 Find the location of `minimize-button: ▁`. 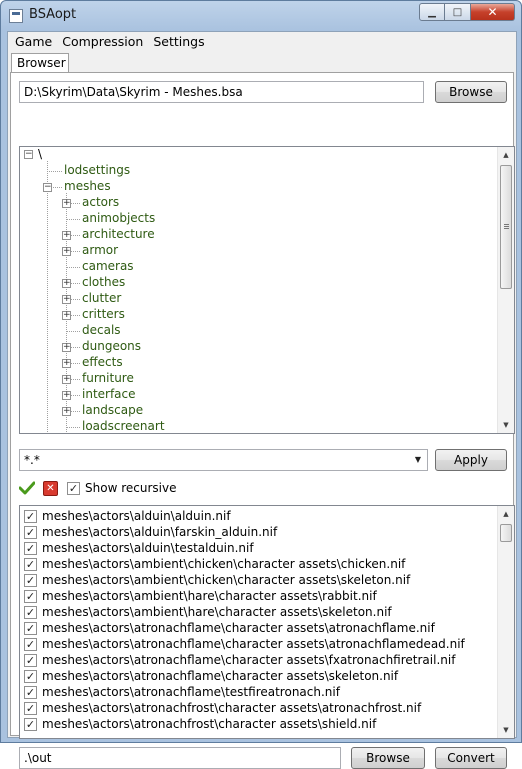

minimize-button: ▁ is located at coordinates (432, 12).